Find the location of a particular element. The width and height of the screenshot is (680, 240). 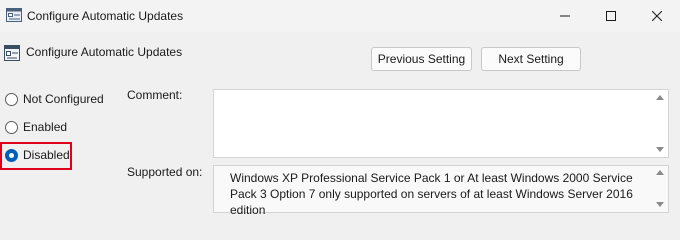

radio-enabled: Enabled is located at coordinates (36, 127).